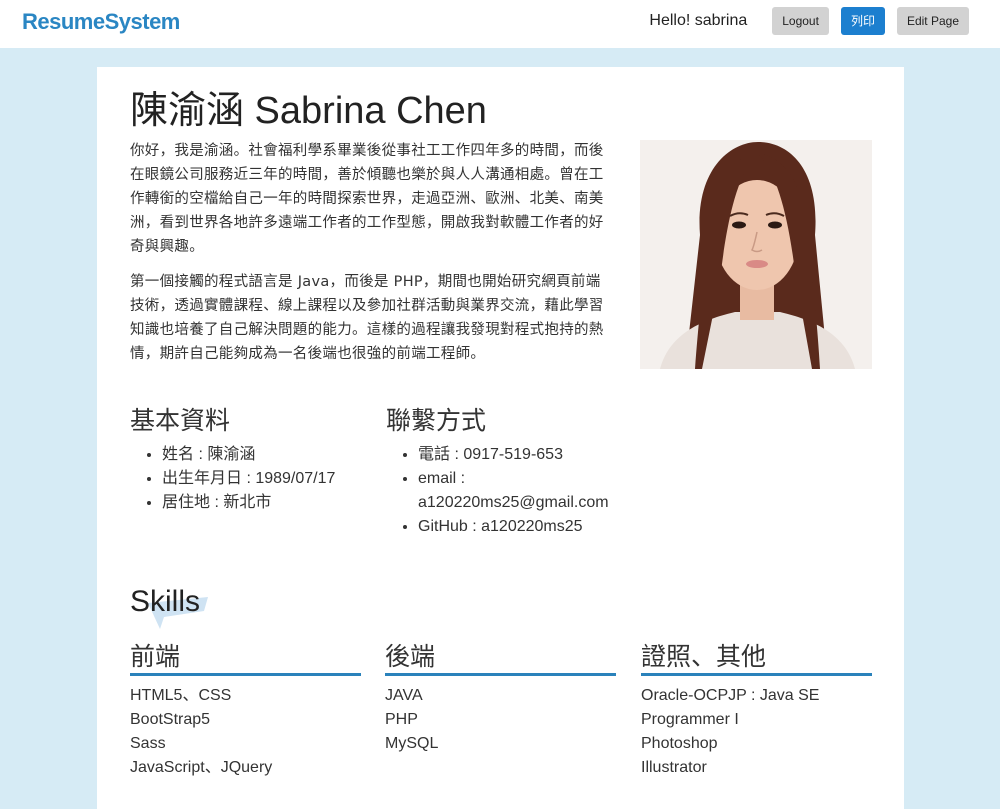 The width and height of the screenshot is (1000, 809). Describe the element at coordinates (180, 420) in the screenshot. I see `basic-info-heading: 基本資料` at that location.